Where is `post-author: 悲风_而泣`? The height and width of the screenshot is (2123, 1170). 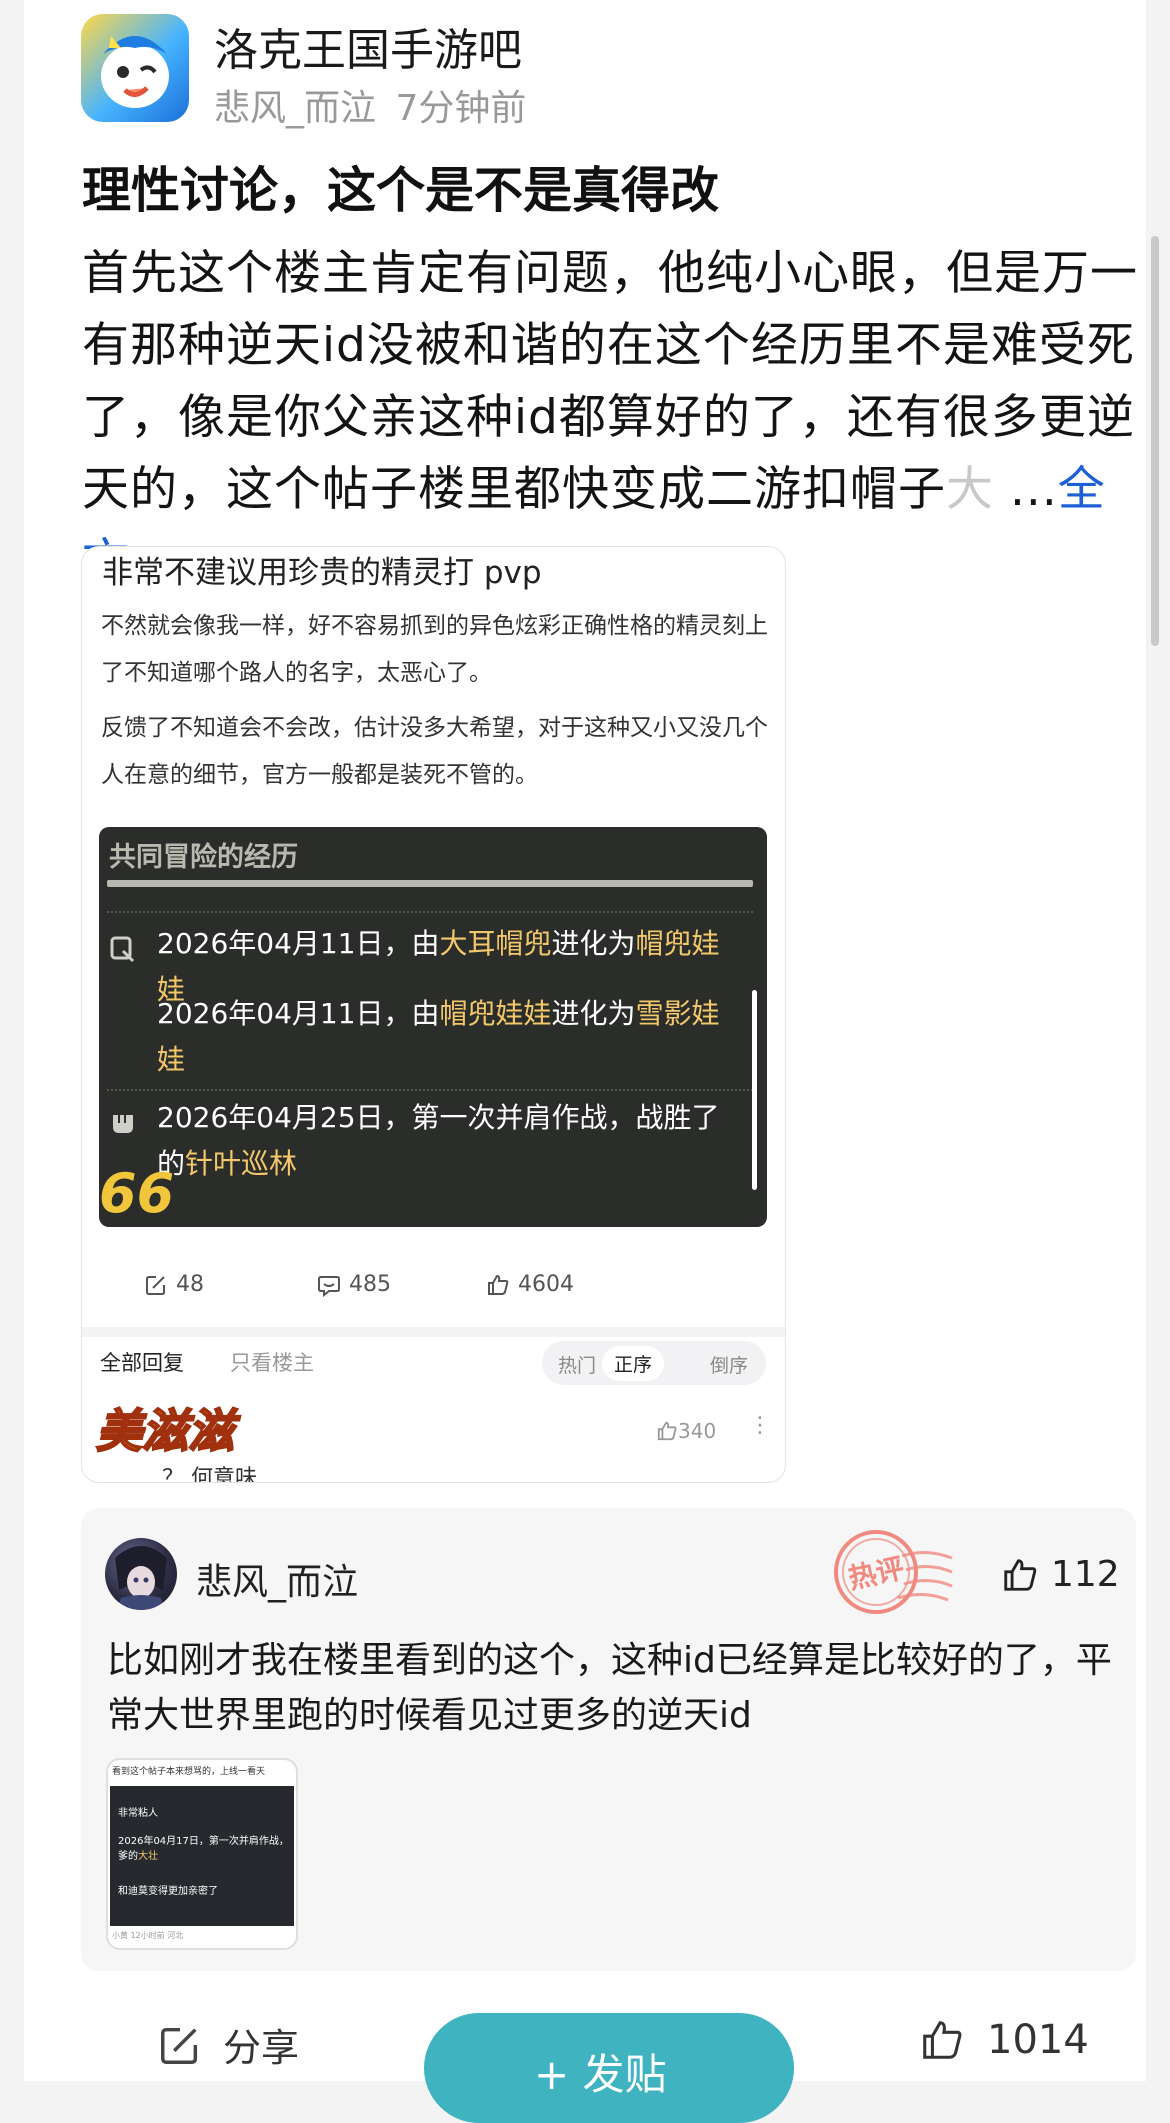
post-author: 悲风_而泣 is located at coordinates (295, 108).